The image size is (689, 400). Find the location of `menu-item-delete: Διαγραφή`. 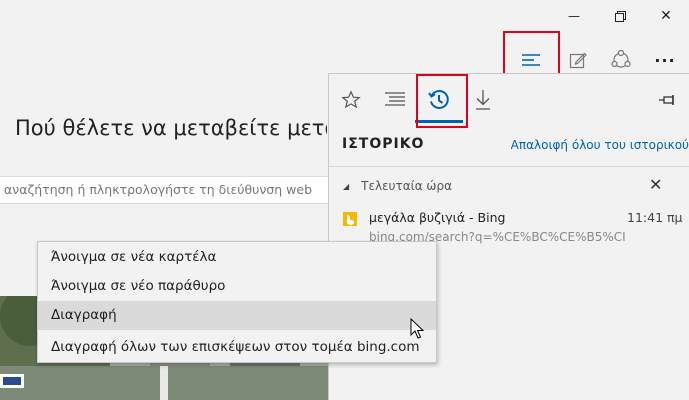

menu-item-delete: Διαγραφή is located at coordinates (237, 315).